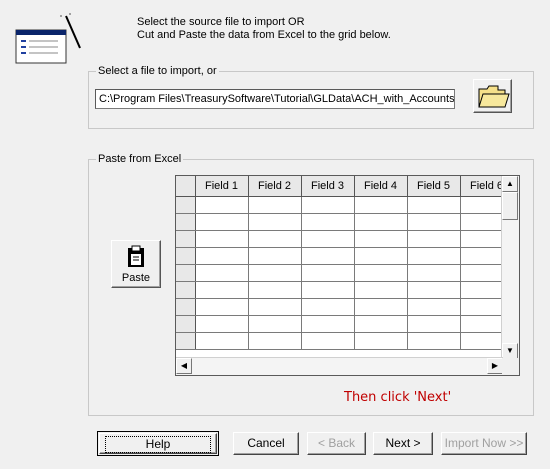 Image resolution: width=550 pixels, height=469 pixels. I want to click on grid-corner, so click(186, 186).